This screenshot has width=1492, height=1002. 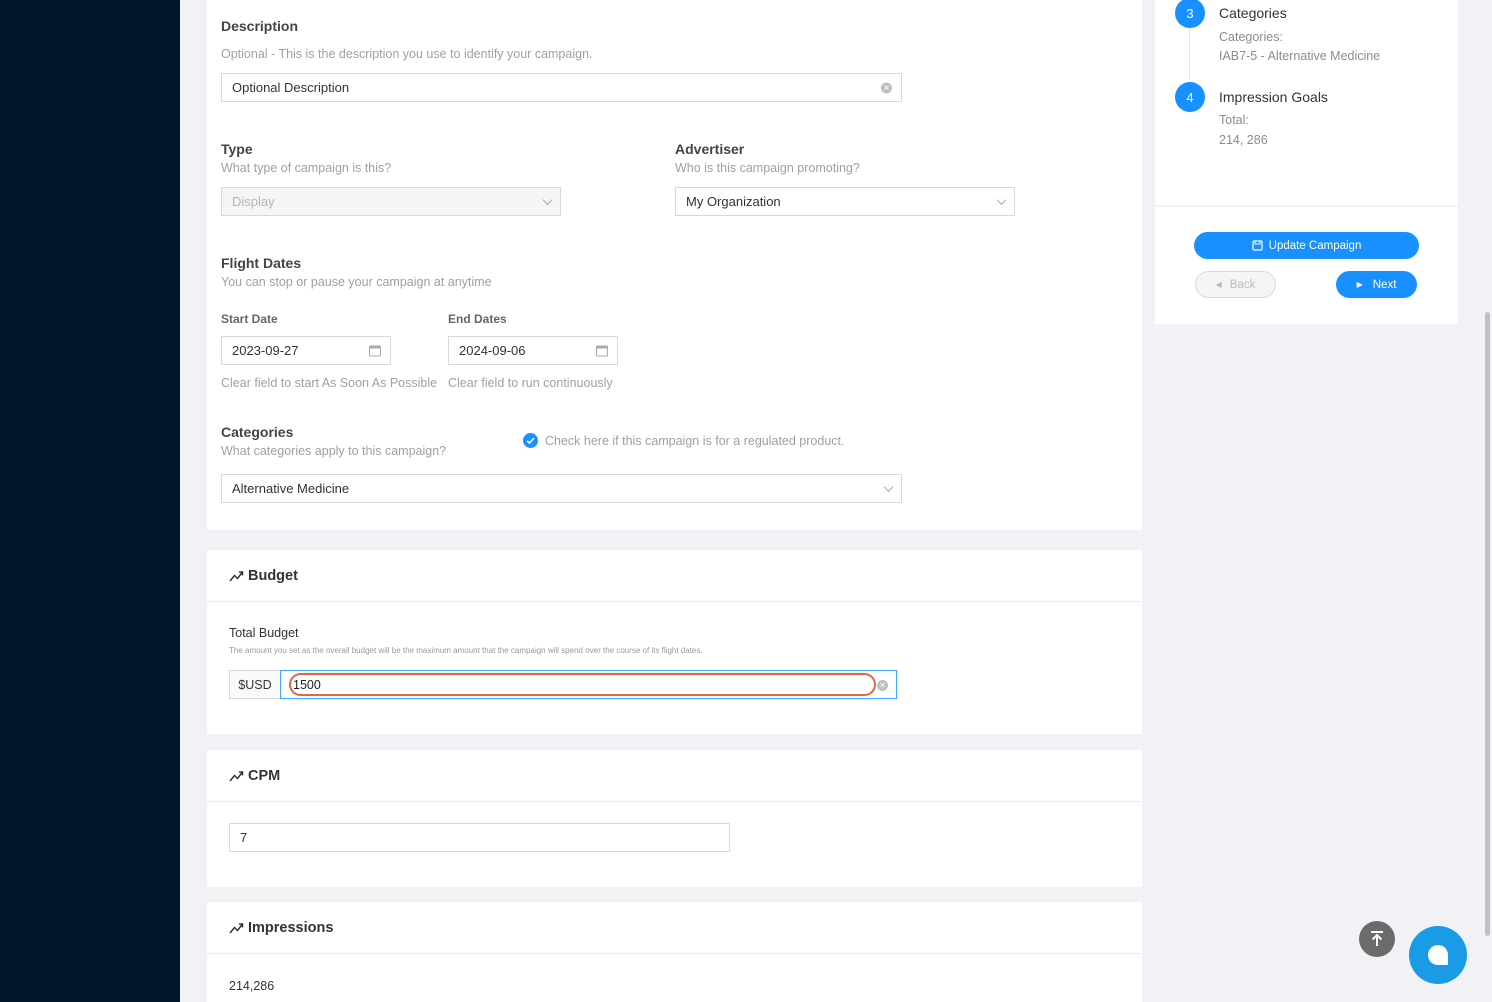 I want to click on step-title: Impression Goals, so click(x=1273, y=97).